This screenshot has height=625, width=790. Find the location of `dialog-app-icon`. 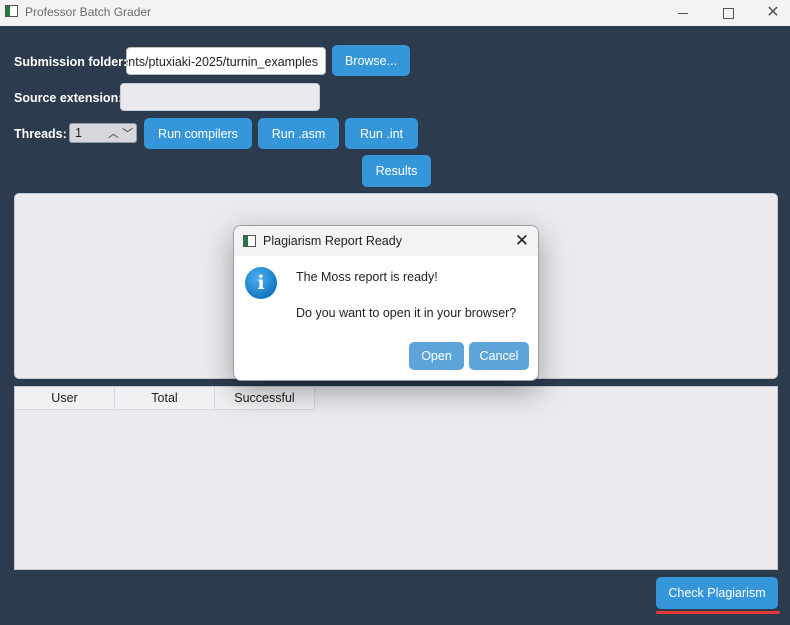

dialog-app-icon is located at coordinates (249, 241).